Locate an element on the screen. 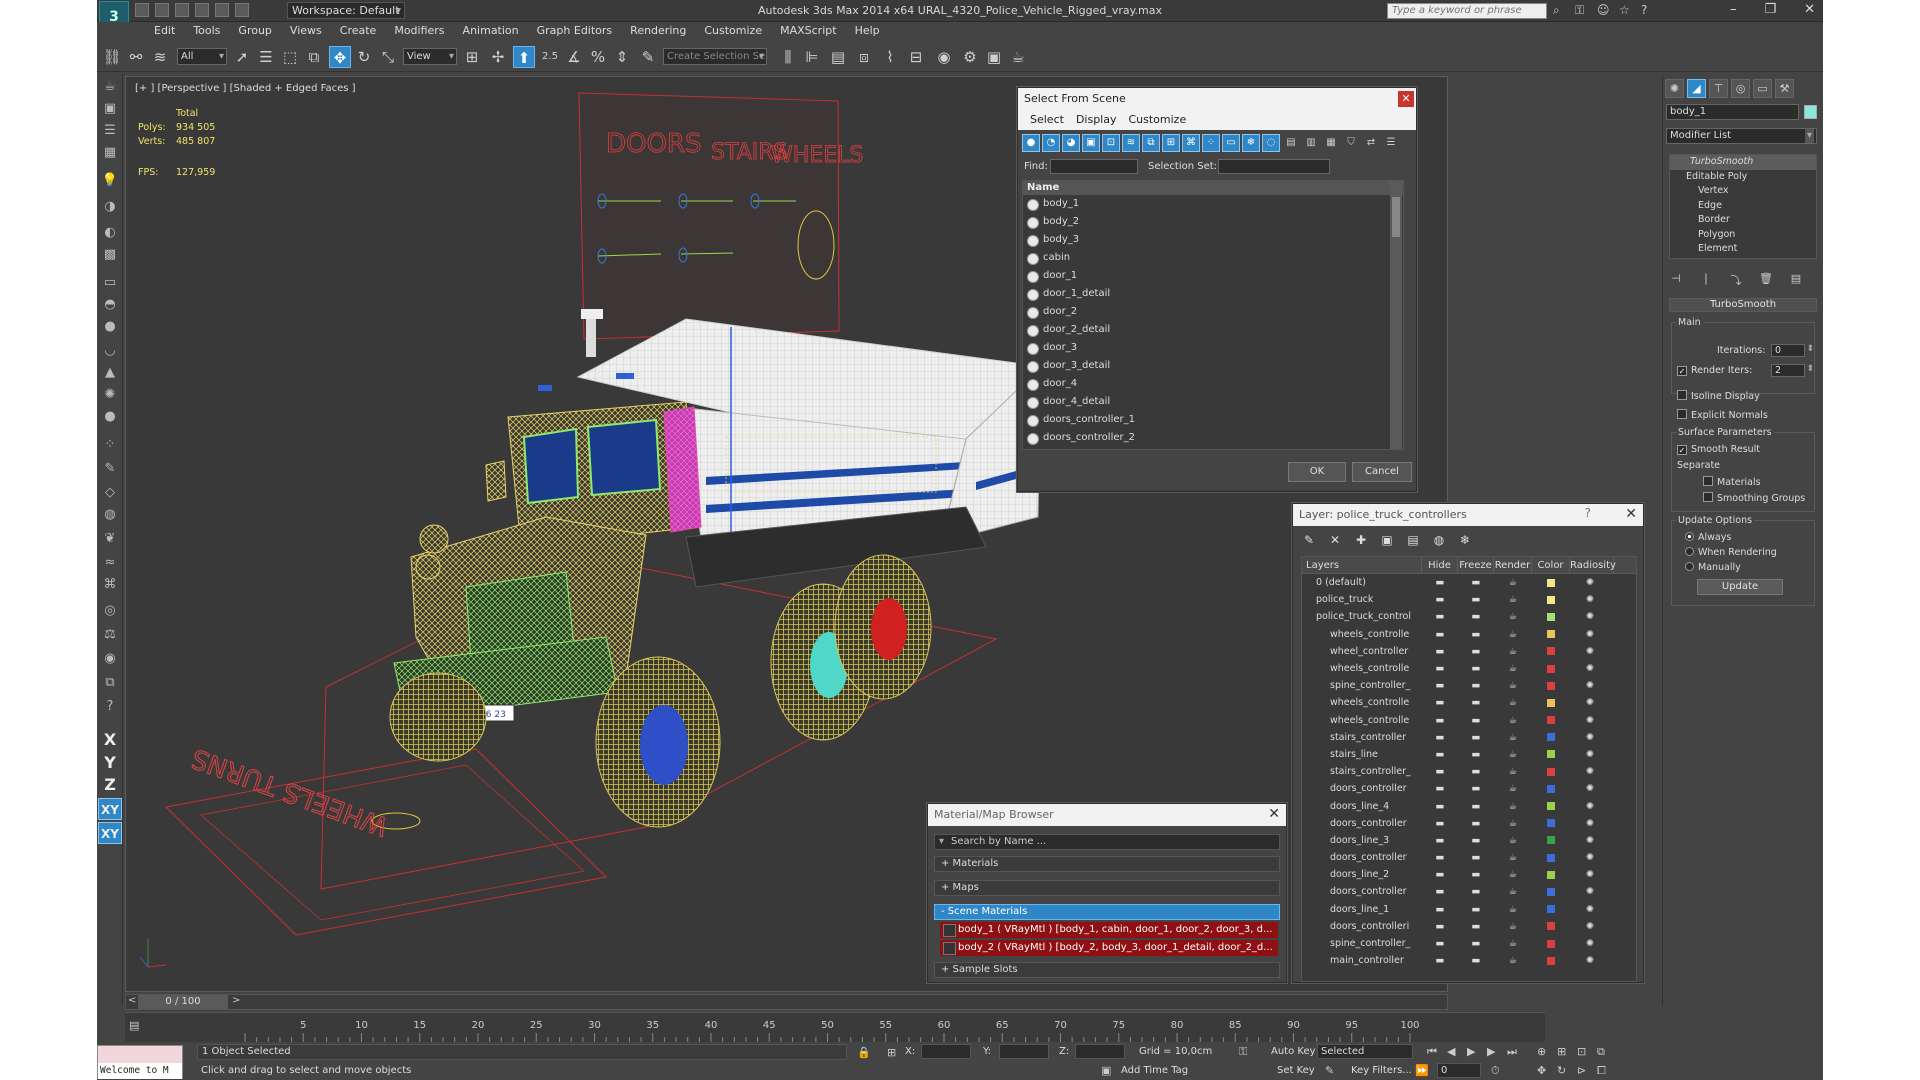 The width and height of the screenshot is (1920, 1080). col-color: Color is located at coordinates (1551, 565).